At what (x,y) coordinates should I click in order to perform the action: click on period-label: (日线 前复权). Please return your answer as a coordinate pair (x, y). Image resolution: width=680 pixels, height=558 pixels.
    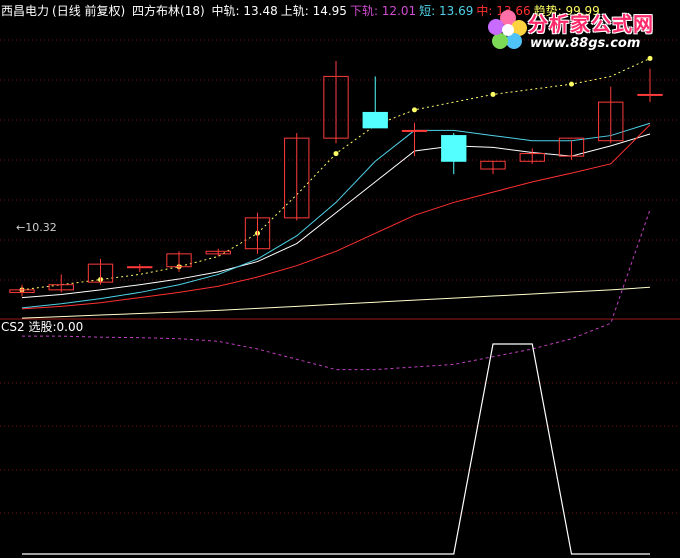
    Looking at the image, I should click on (89, 11).